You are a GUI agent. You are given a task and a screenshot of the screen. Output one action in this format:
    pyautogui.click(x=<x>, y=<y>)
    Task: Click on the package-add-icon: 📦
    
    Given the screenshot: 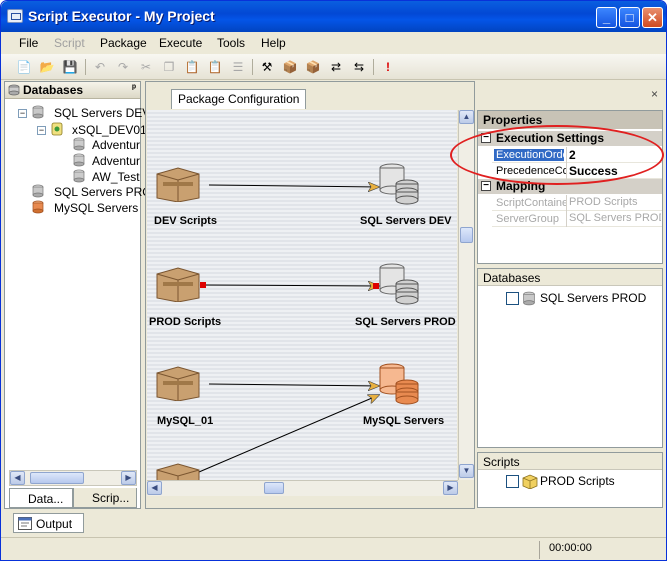 What is the action you would take?
    pyautogui.click(x=313, y=67)
    